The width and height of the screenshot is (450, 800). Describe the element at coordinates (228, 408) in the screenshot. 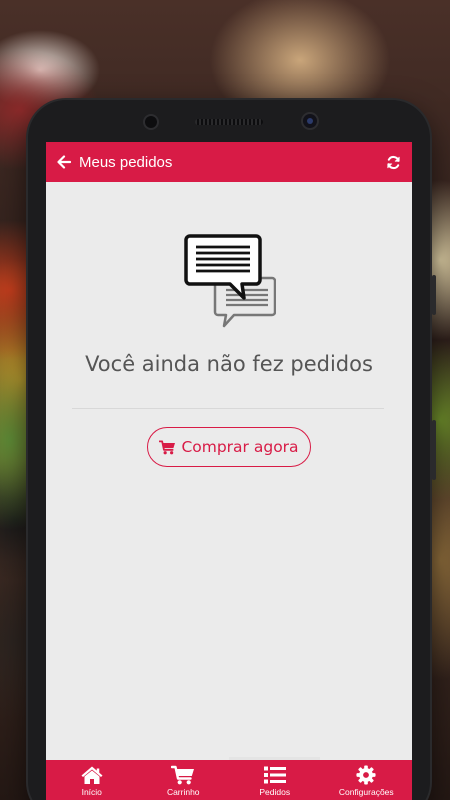

I see `divider` at that location.